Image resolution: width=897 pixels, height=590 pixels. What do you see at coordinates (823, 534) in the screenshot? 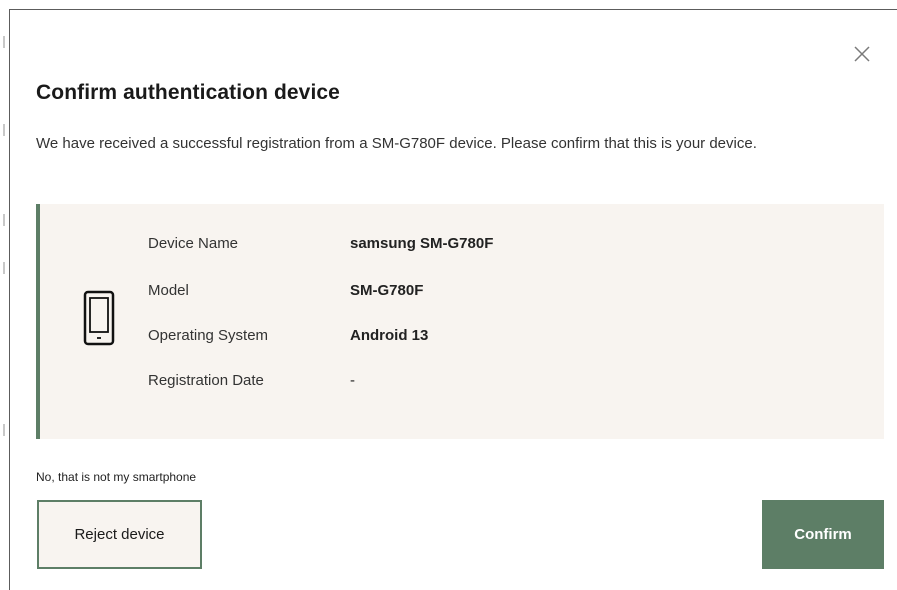
I see `confirm-button: Confirm` at bounding box center [823, 534].